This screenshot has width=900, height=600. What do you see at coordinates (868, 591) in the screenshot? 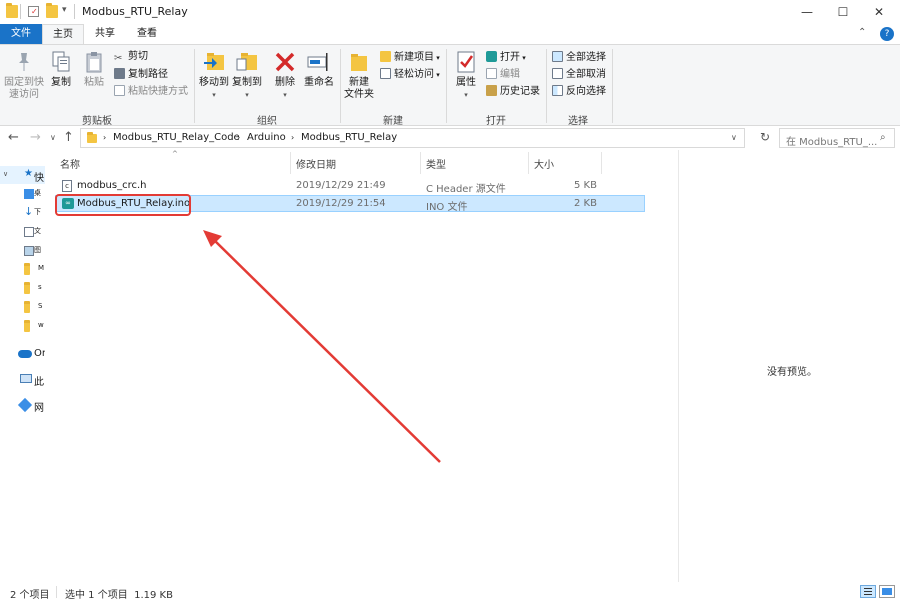
I see `details-view-button` at bounding box center [868, 591].